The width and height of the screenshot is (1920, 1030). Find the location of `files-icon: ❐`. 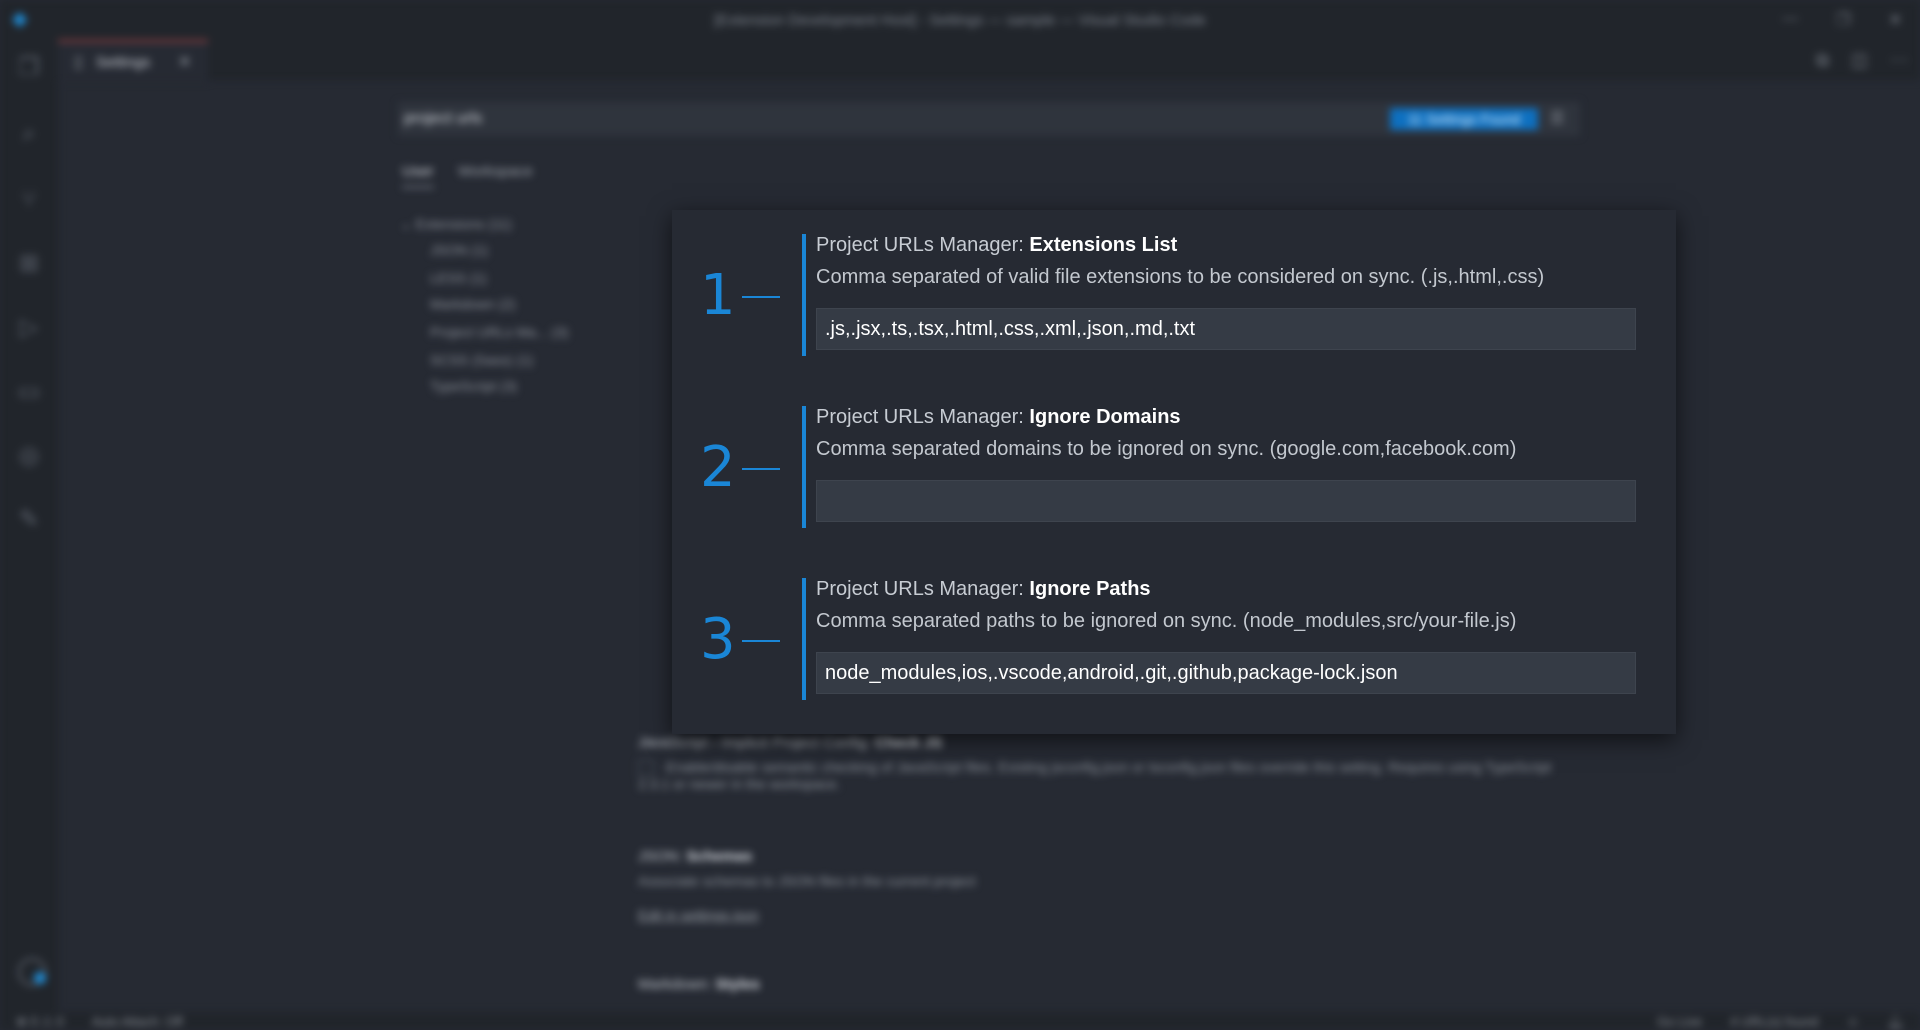

files-icon: ❐ is located at coordinates (29, 68).